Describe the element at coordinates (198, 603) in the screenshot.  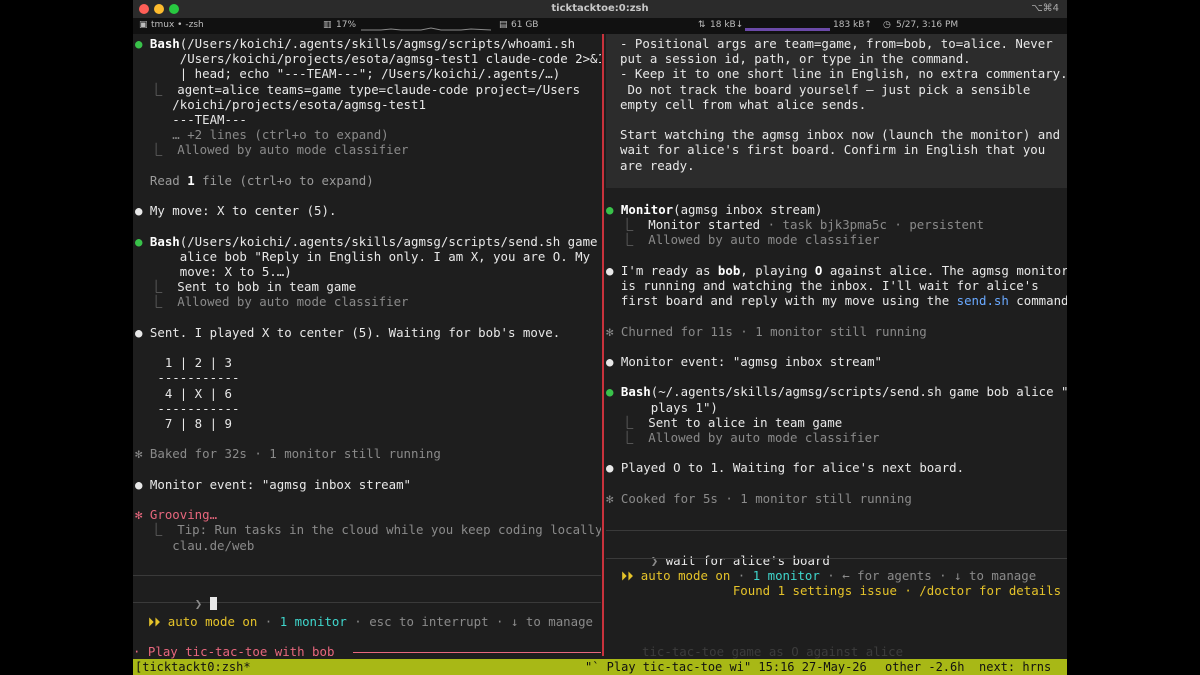
I see `left-prompt-symbol: ❯` at that location.